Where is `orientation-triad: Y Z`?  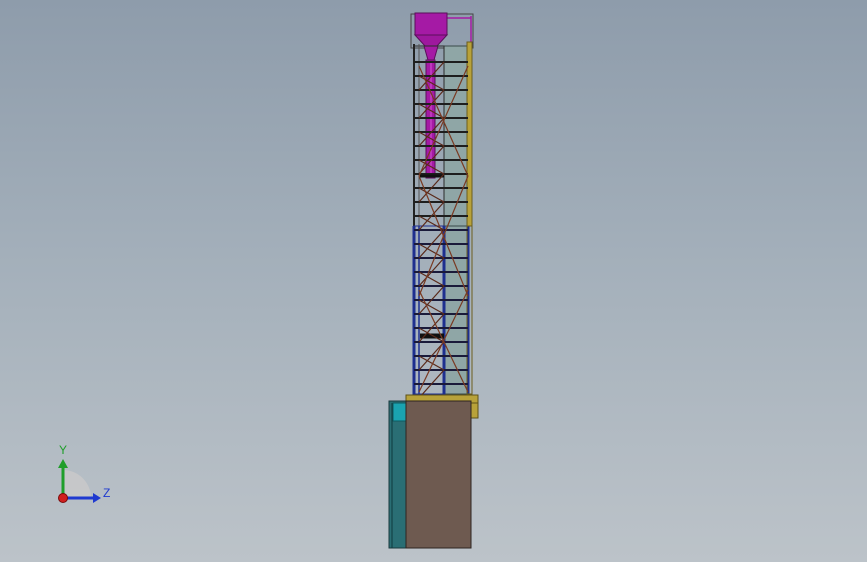 orientation-triad: Y Z is located at coordinates (80, 480).